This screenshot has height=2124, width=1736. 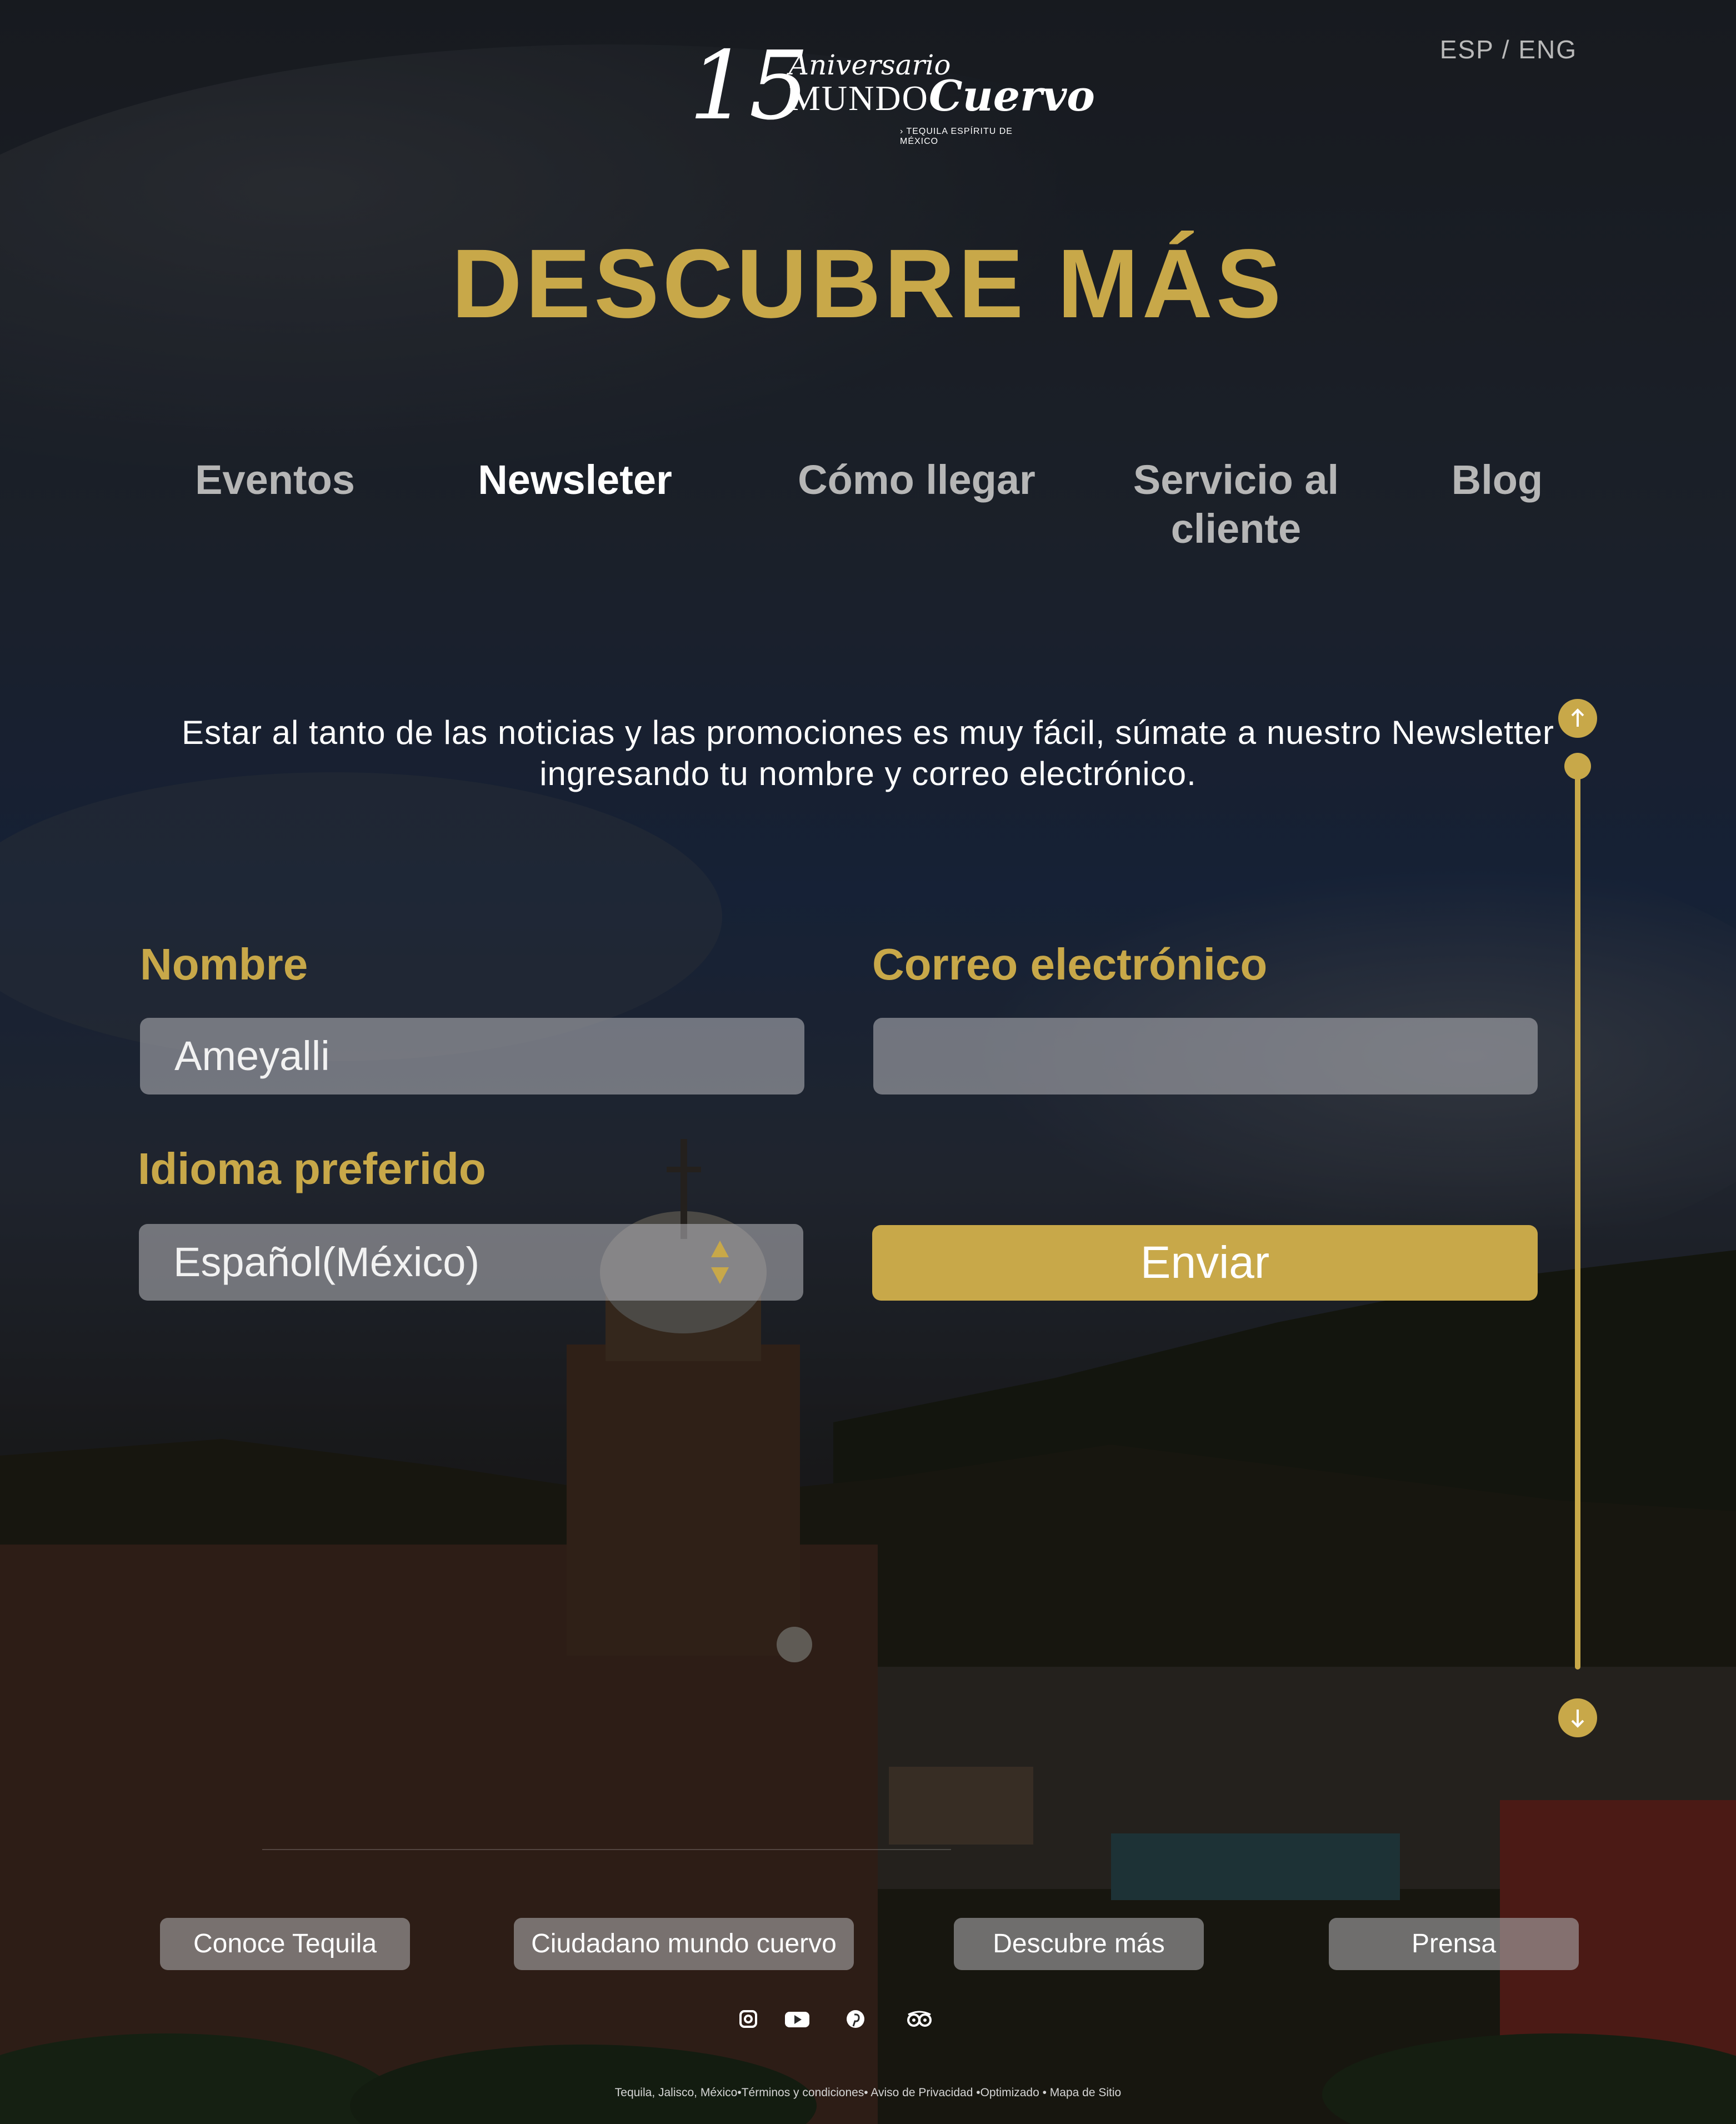 I want to click on tab-servicio-al-cliente: Servicio al cliente, so click(x=1236, y=504).